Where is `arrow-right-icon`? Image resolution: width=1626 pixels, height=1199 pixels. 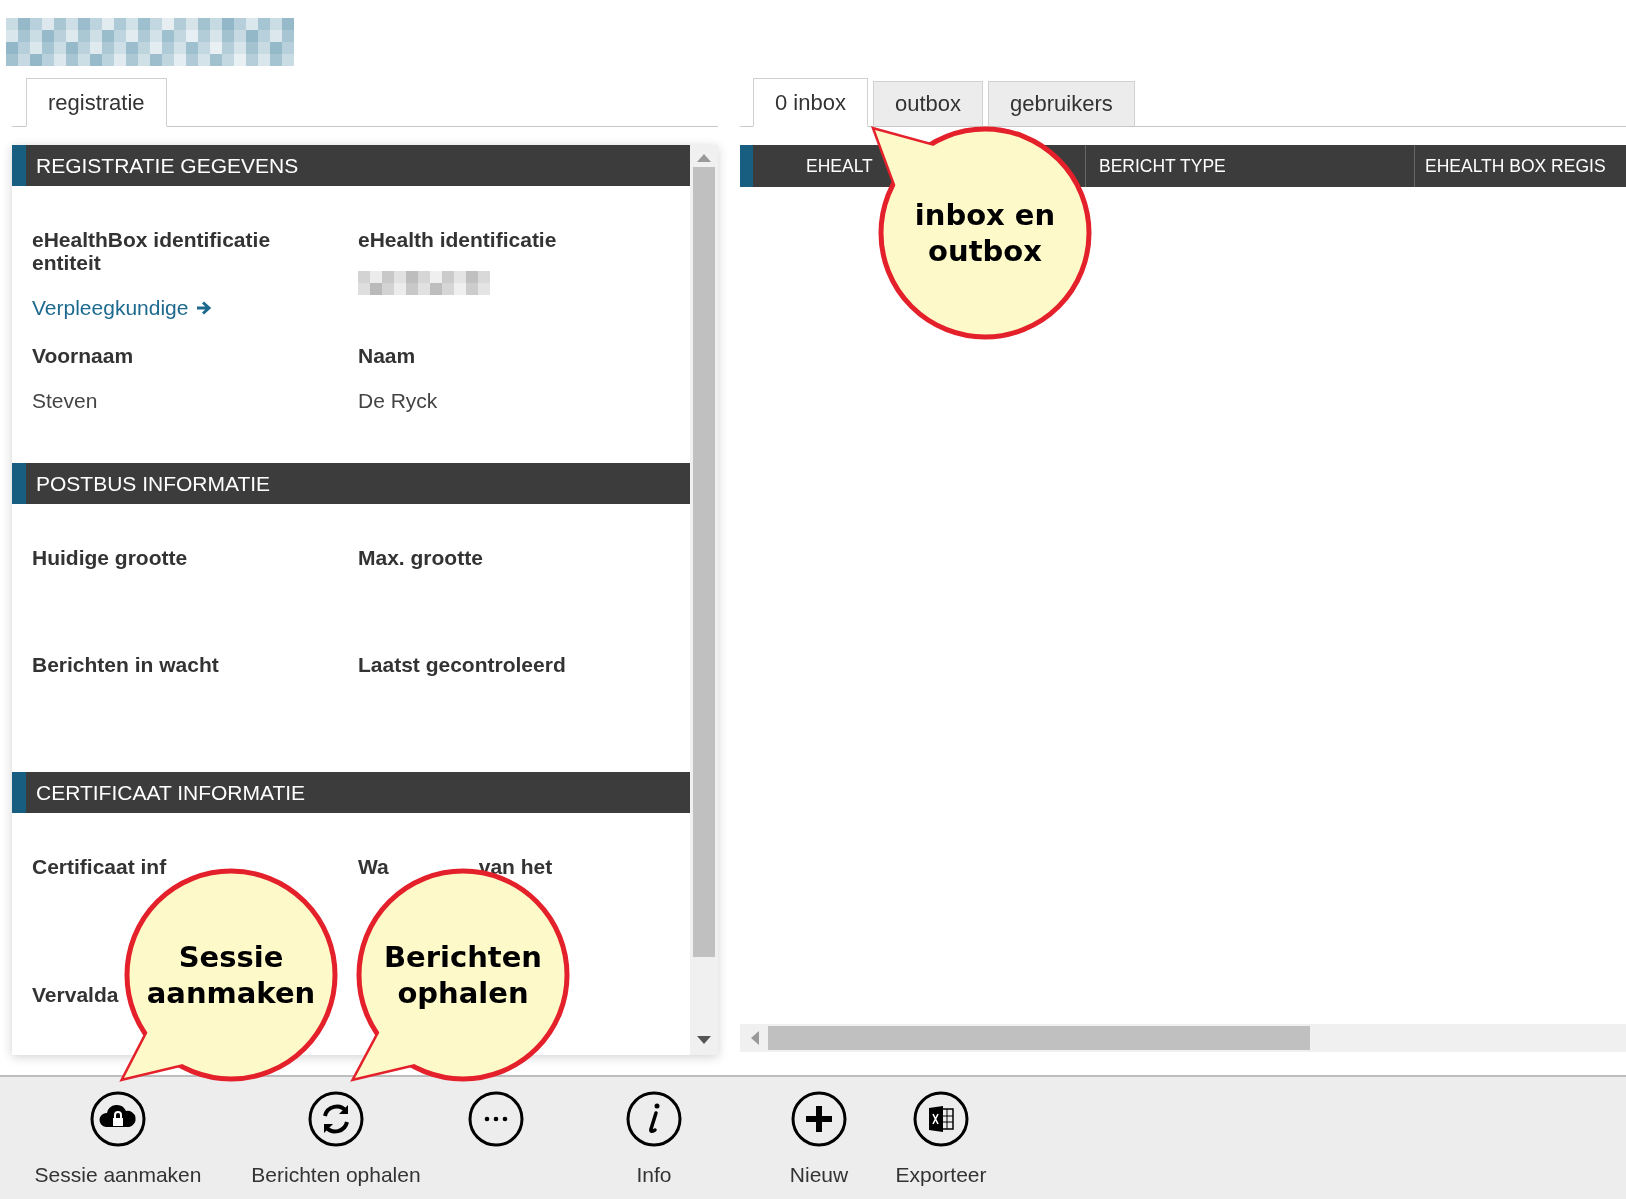
arrow-right-icon is located at coordinates (204, 308).